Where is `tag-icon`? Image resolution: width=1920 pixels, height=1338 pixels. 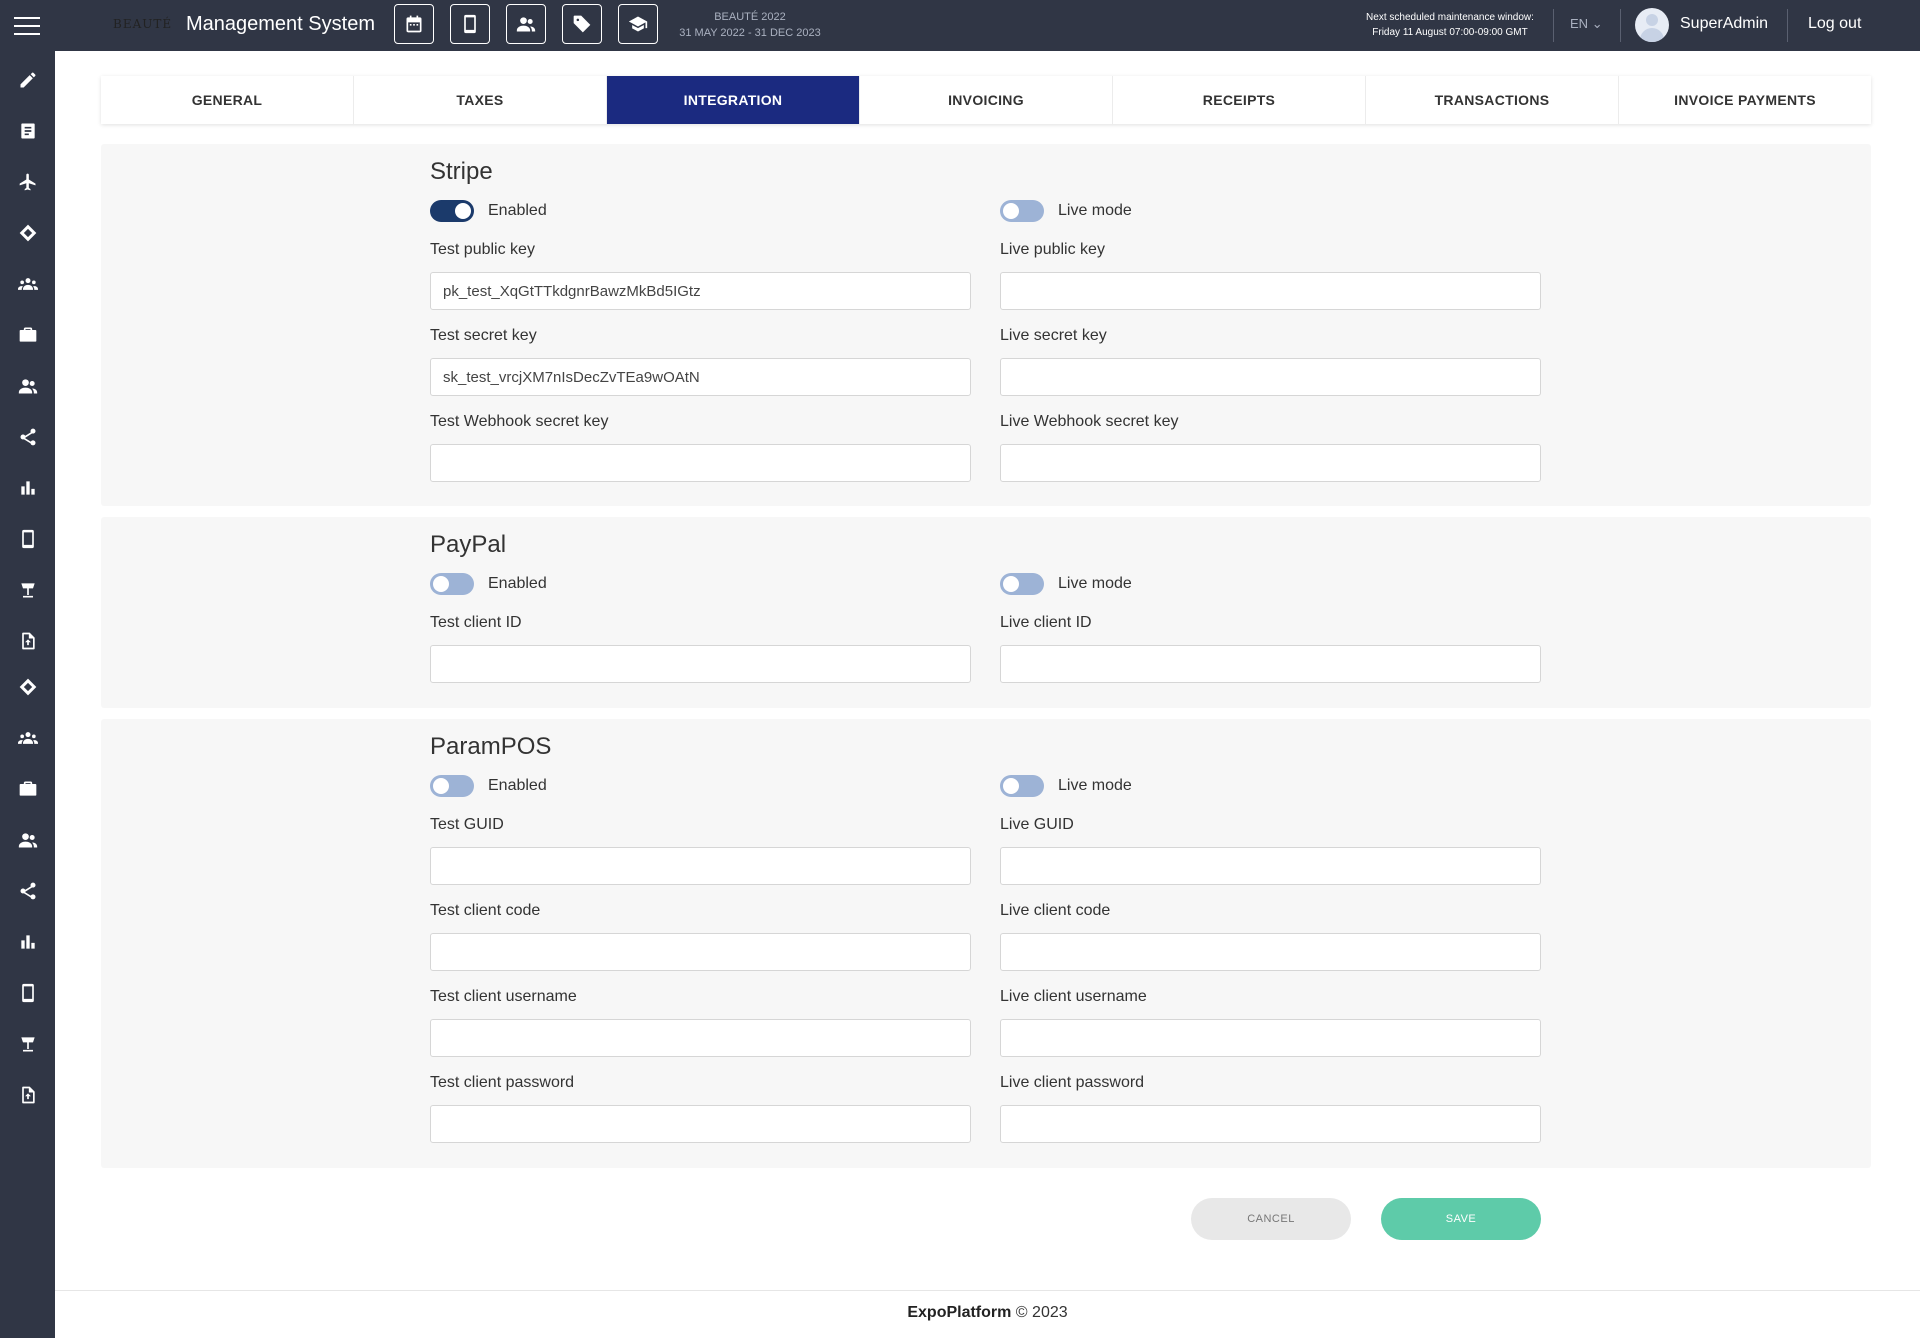 tag-icon is located at coordinates (582, 24).